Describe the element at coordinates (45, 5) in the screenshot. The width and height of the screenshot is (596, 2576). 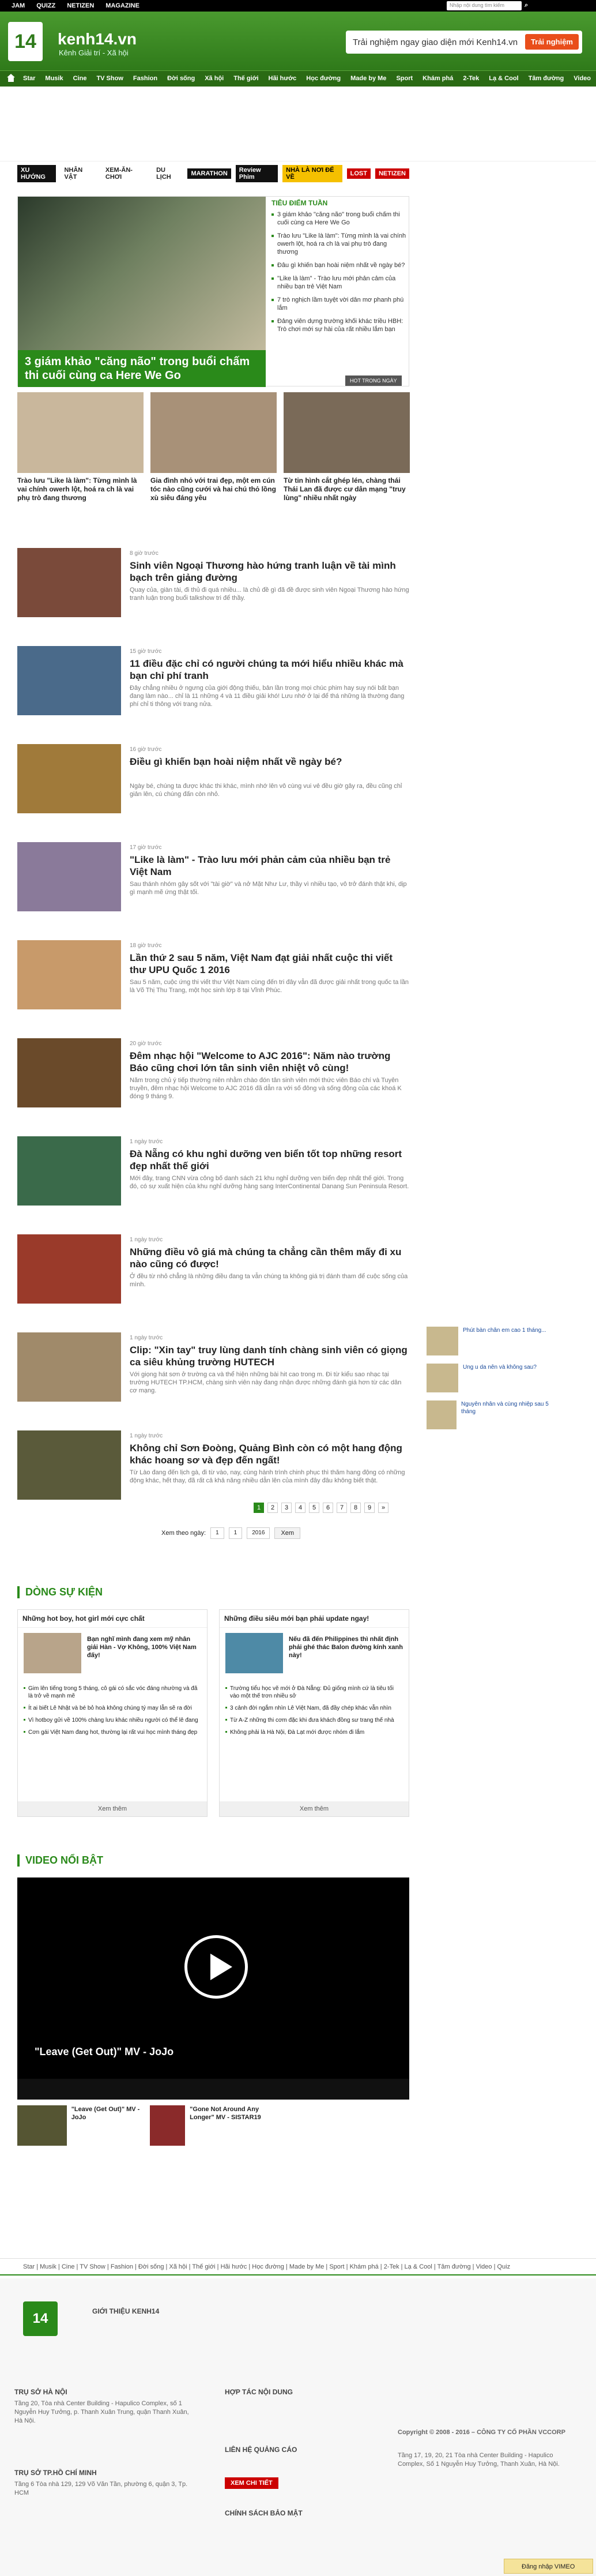
I see `topbar-link-quizz: QUIZZ` at that location.